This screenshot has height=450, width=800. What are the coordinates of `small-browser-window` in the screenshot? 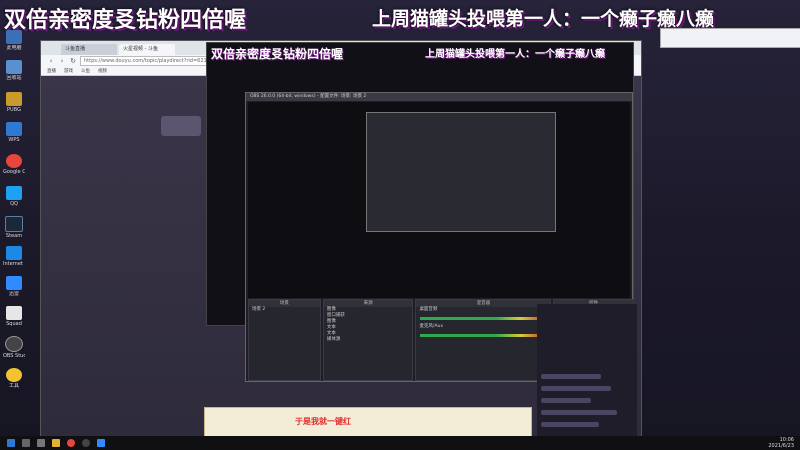 It's located at (730, 38).